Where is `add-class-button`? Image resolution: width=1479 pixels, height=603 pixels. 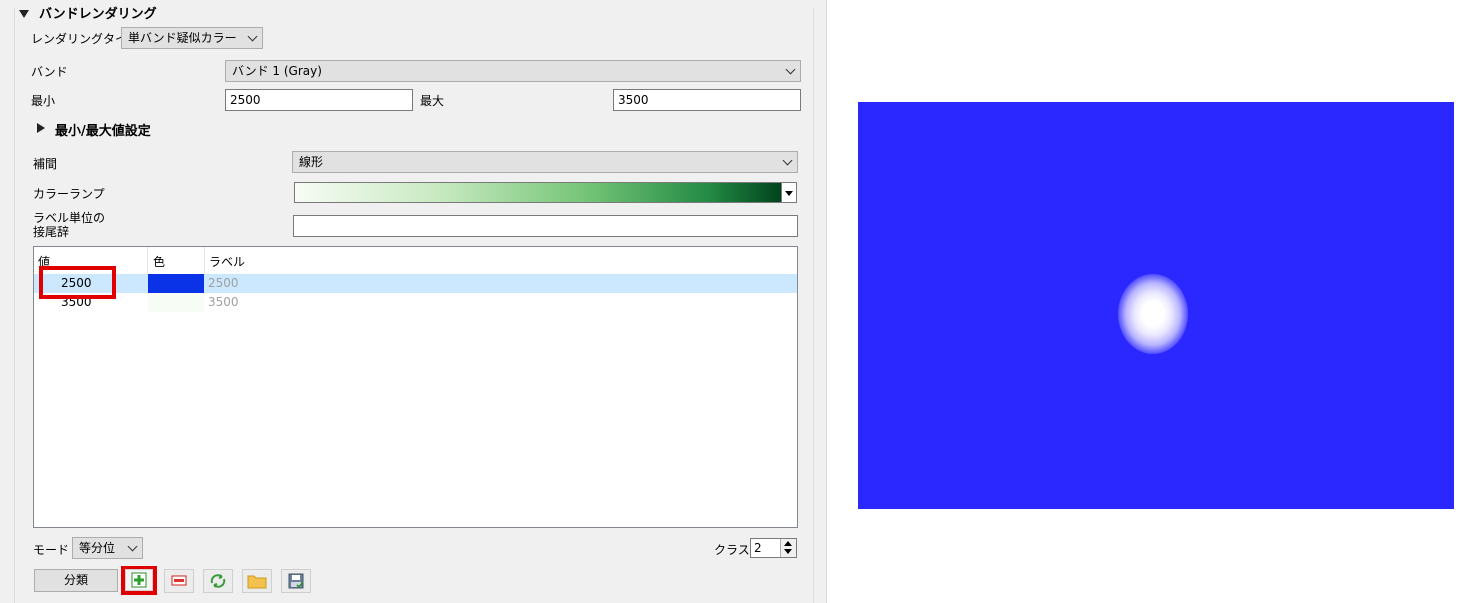
add-class-button is located at coordinates (139, 580).